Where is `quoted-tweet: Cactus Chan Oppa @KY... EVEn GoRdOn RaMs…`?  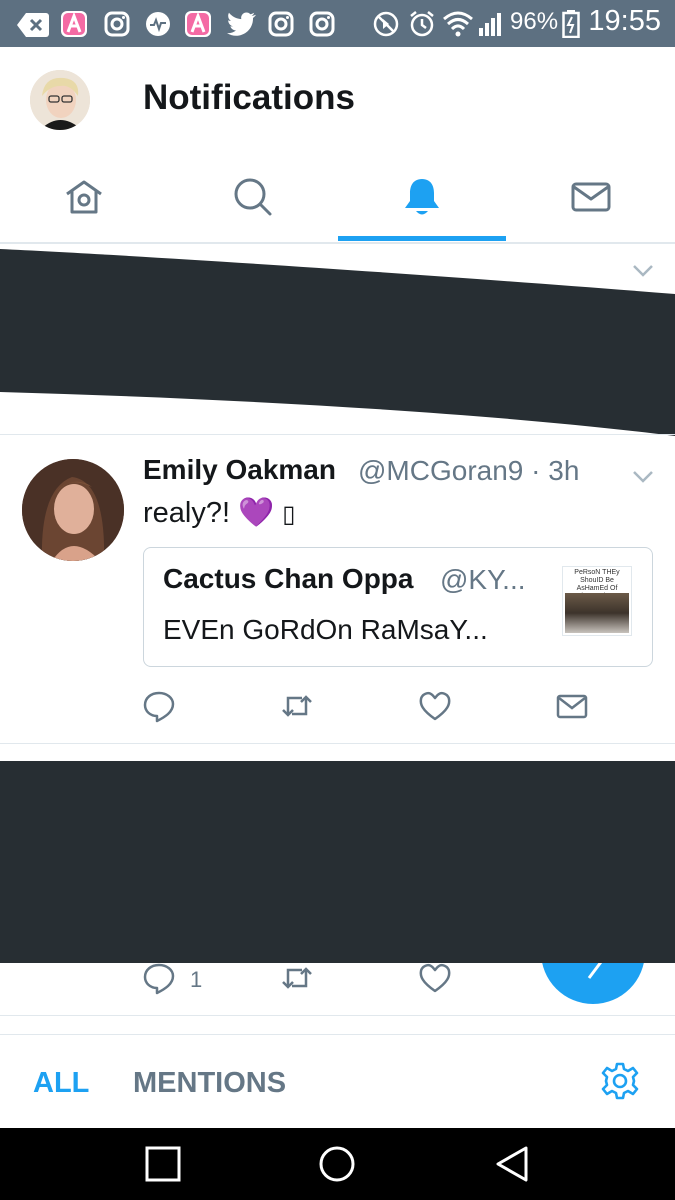 quoted-tweet: Cactus Chan Oppa @KY... EVEn GoRdOn RaMs… is located at coordinates (398, 607).